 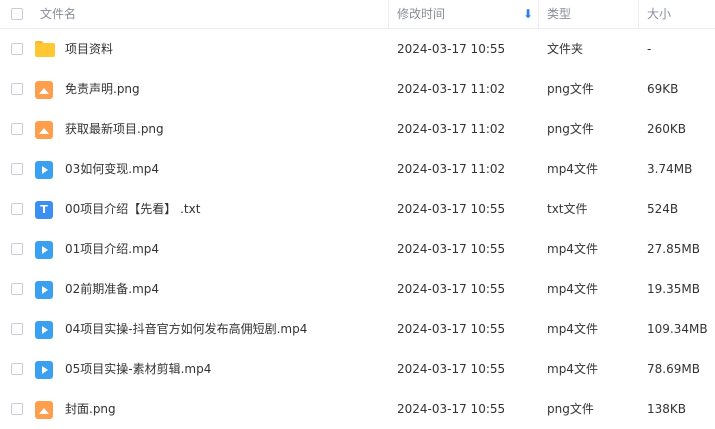 What do you see at coordinates (528, 14) in the screenshot?
I see `sort-descending-icon: ⬇` at bounding box center [528, 14].